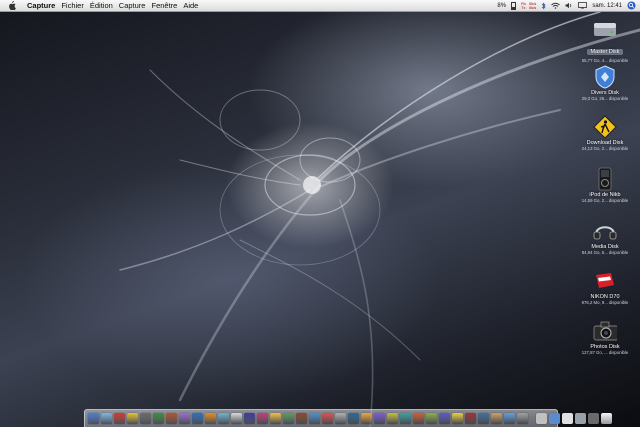 Image resolution: width=640 pixels, height=427 pixels. I want to click on drive-download-disk: Download Disk 24,13 Go, 2... disponible, so click(605, 133).